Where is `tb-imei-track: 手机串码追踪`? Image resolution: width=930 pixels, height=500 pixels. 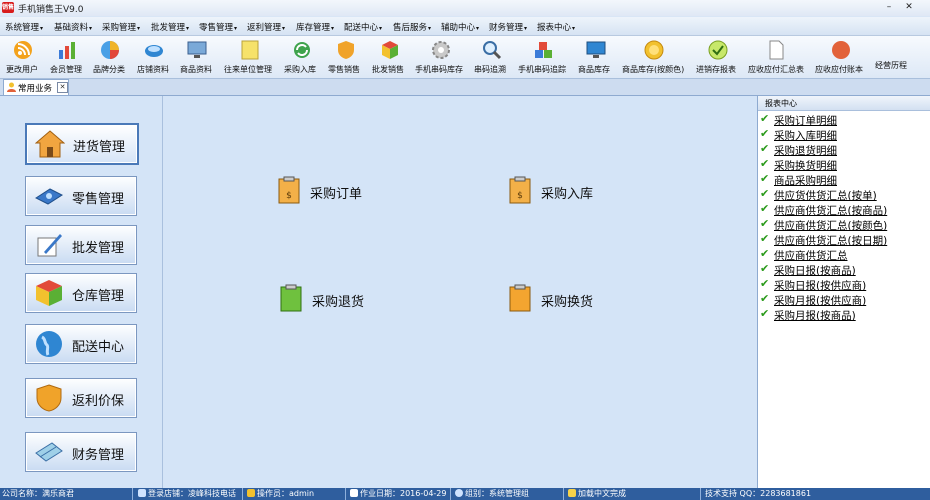 tb-imei-track: 手机串码追踪 is located at coordinates (544, 57).